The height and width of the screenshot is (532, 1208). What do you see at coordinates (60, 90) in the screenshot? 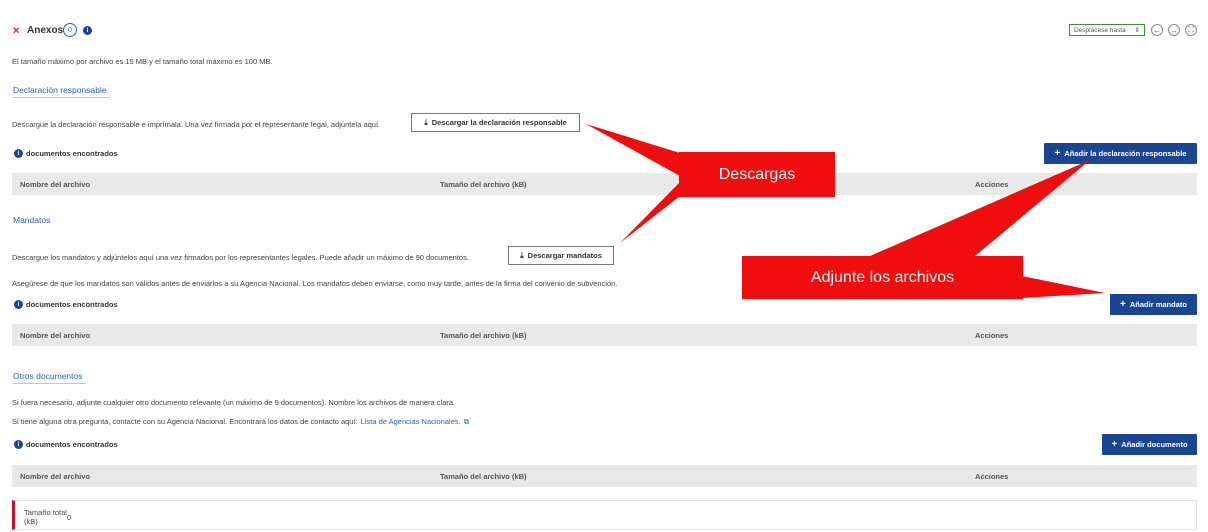
I see `declaracion-title: Declaración responsable` at bounding box center [60, 90].